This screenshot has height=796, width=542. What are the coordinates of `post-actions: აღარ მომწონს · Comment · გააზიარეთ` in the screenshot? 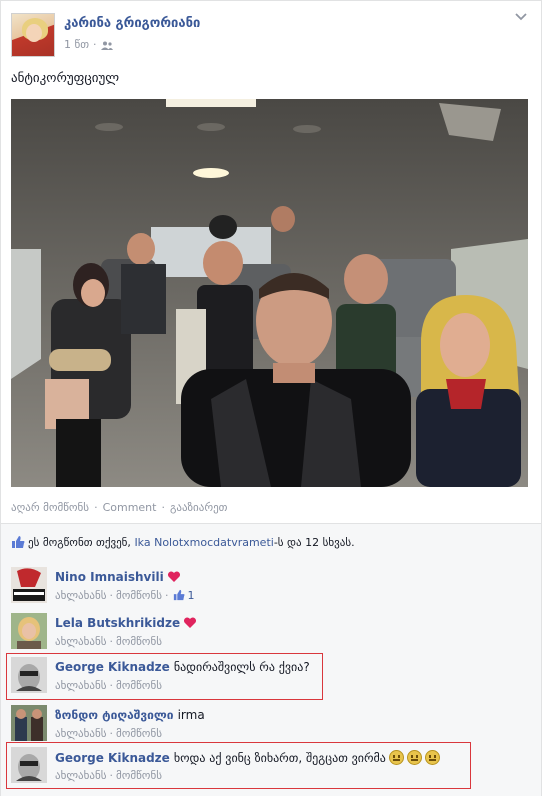 It's located at (119, 507).